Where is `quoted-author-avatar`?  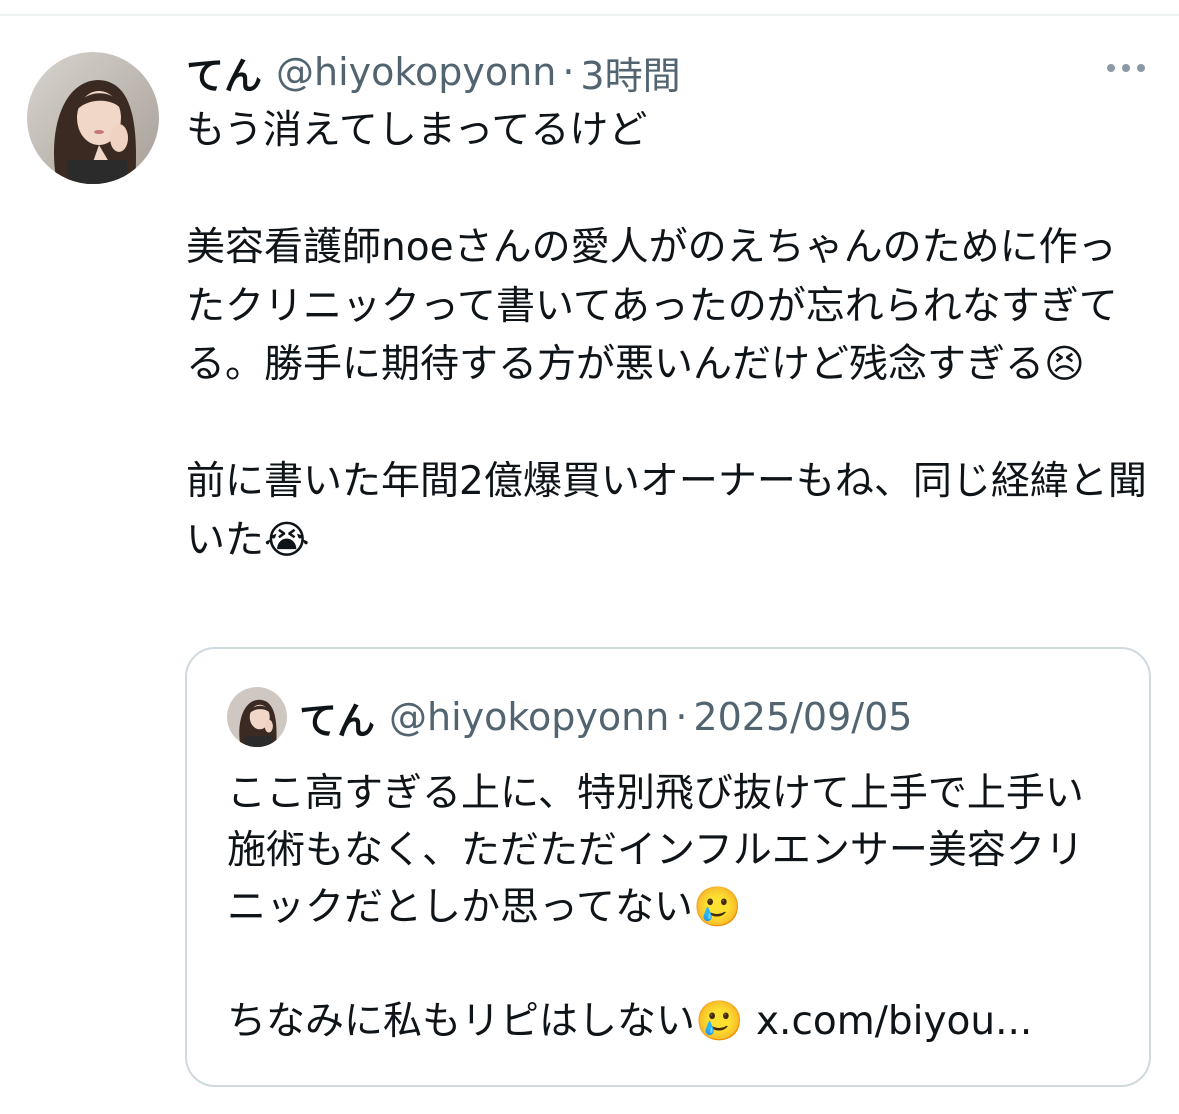
quoted-author-avatar is located at coordinates (257, 717).